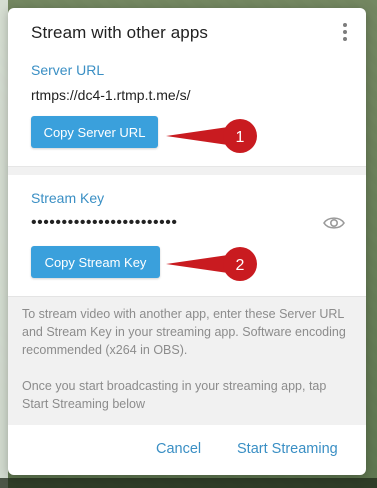 This screenshot has width=377, height=488. Describe the element at coordinates (187, 170) in the screenshot. I see `section-divider` at that location.